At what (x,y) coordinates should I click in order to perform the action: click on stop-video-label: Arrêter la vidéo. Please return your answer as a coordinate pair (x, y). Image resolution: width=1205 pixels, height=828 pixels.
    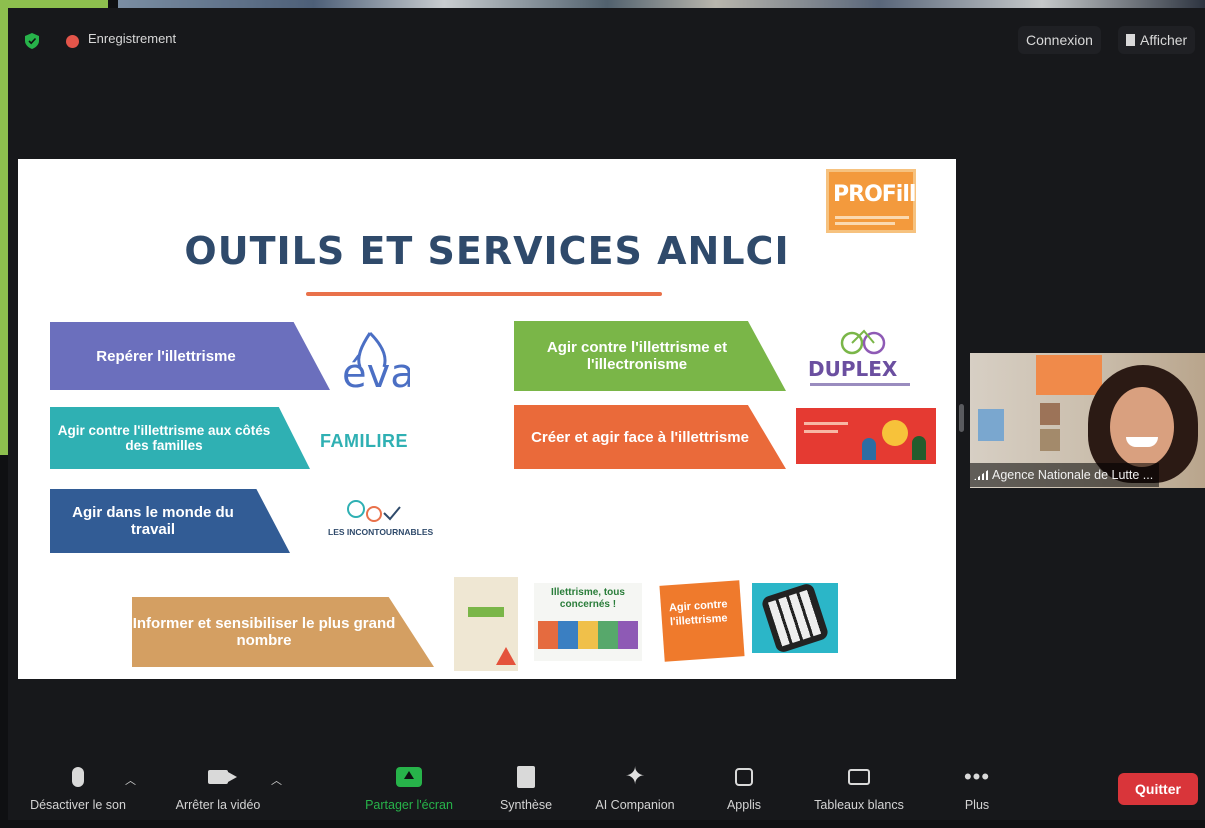
    Looking at the image, I should click on (218, 805).